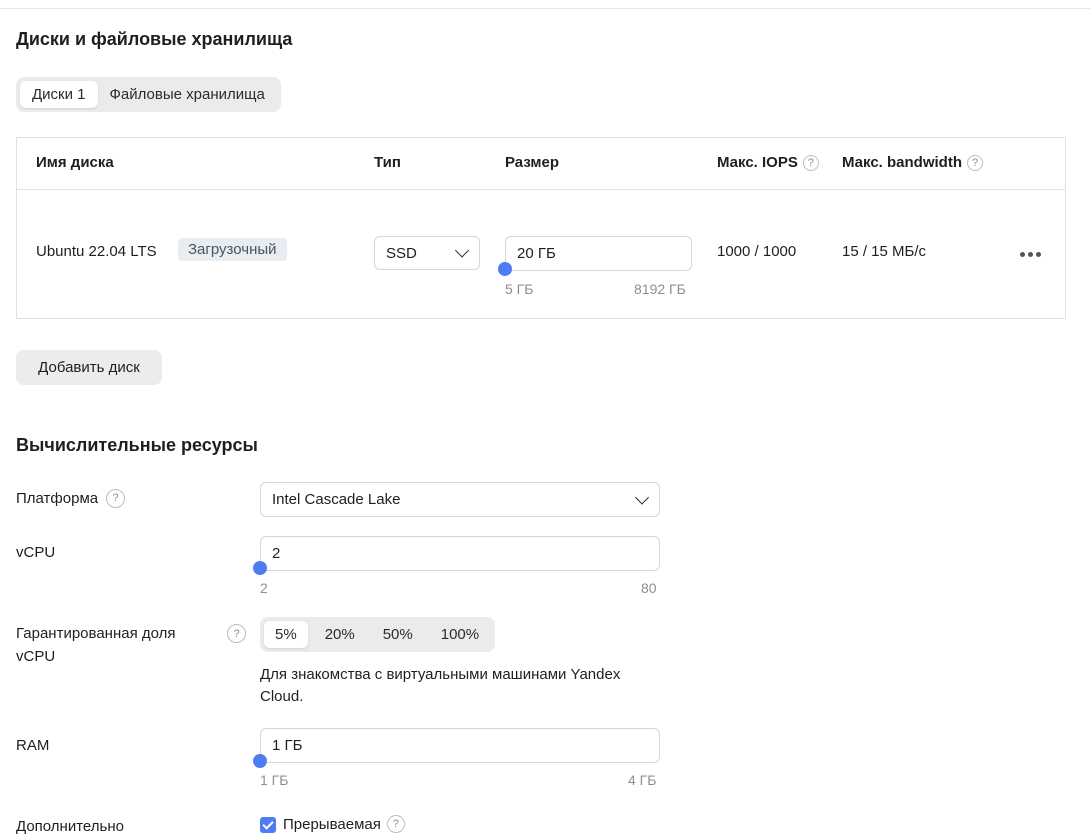  Describe the element at coordinates (598, 253) in the screenshot. I see `disk-size-input: 20 ГБ` at that location.